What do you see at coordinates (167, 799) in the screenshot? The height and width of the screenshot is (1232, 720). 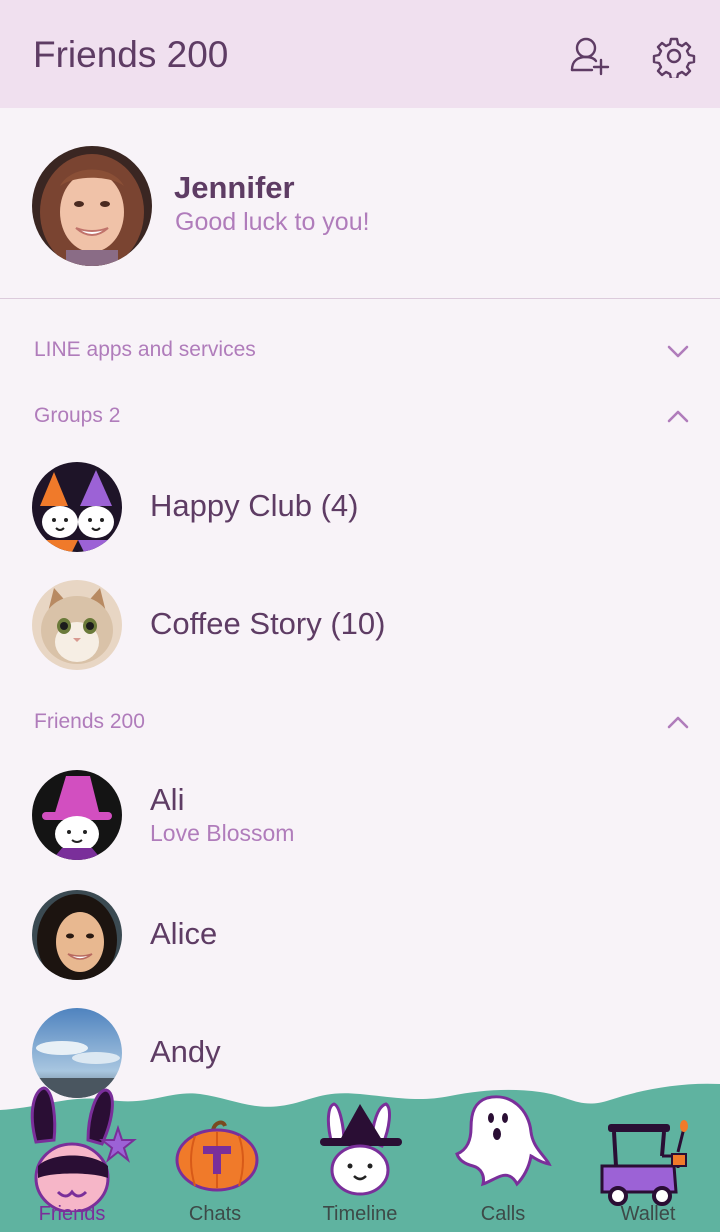 I see `friend-name: Ali` at bounding box center [167, 799].